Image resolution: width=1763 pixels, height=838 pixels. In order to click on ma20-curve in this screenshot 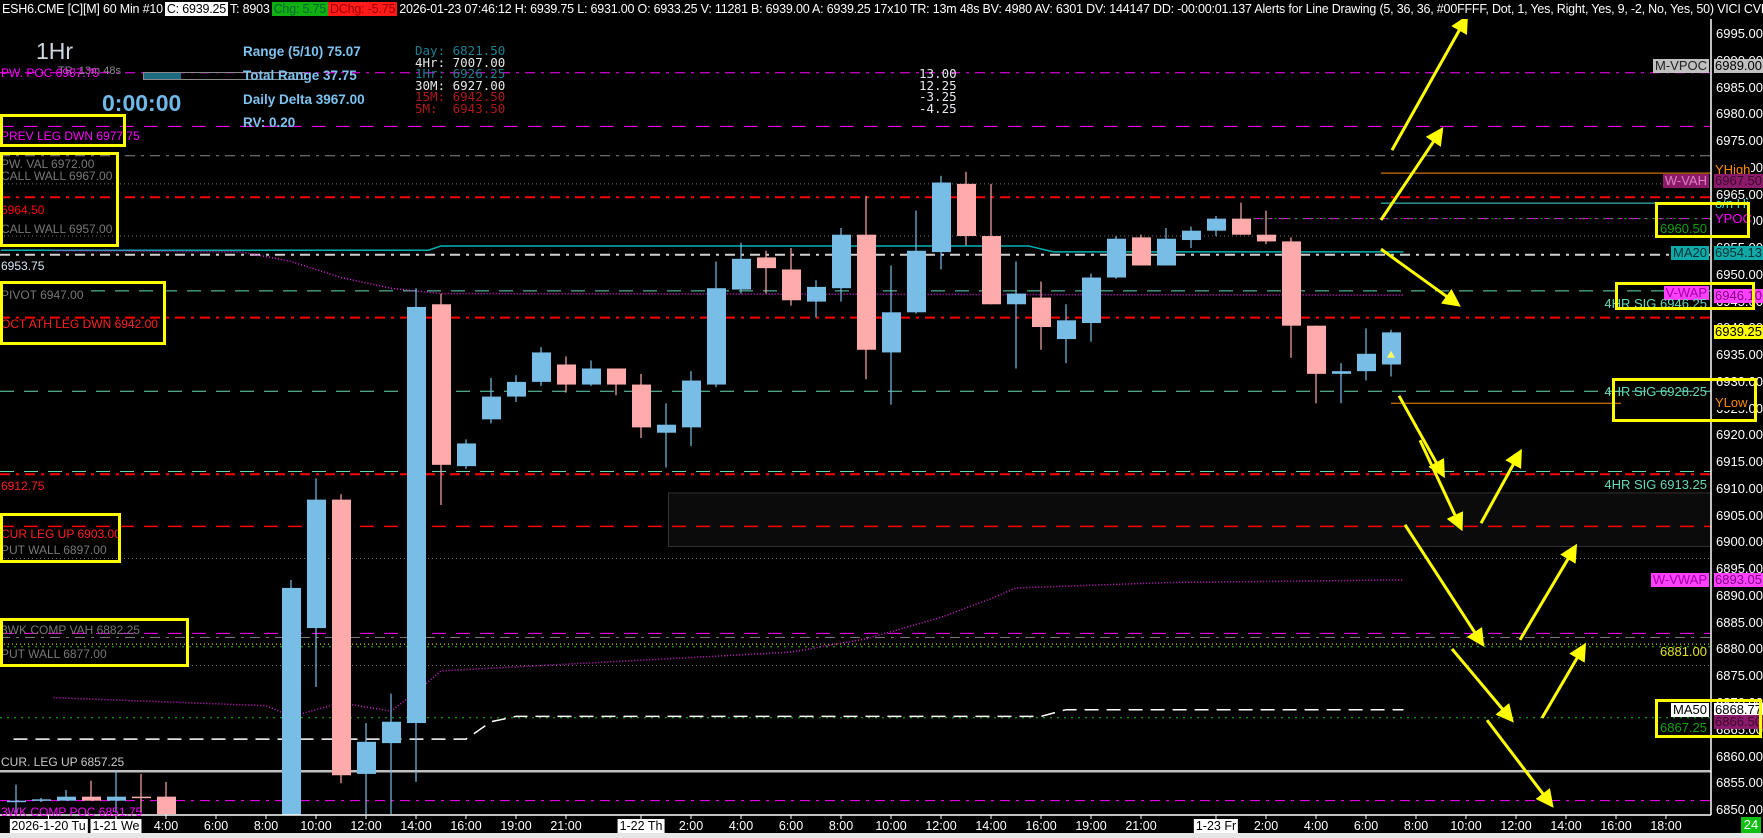, I will do `click(702, 249)`.